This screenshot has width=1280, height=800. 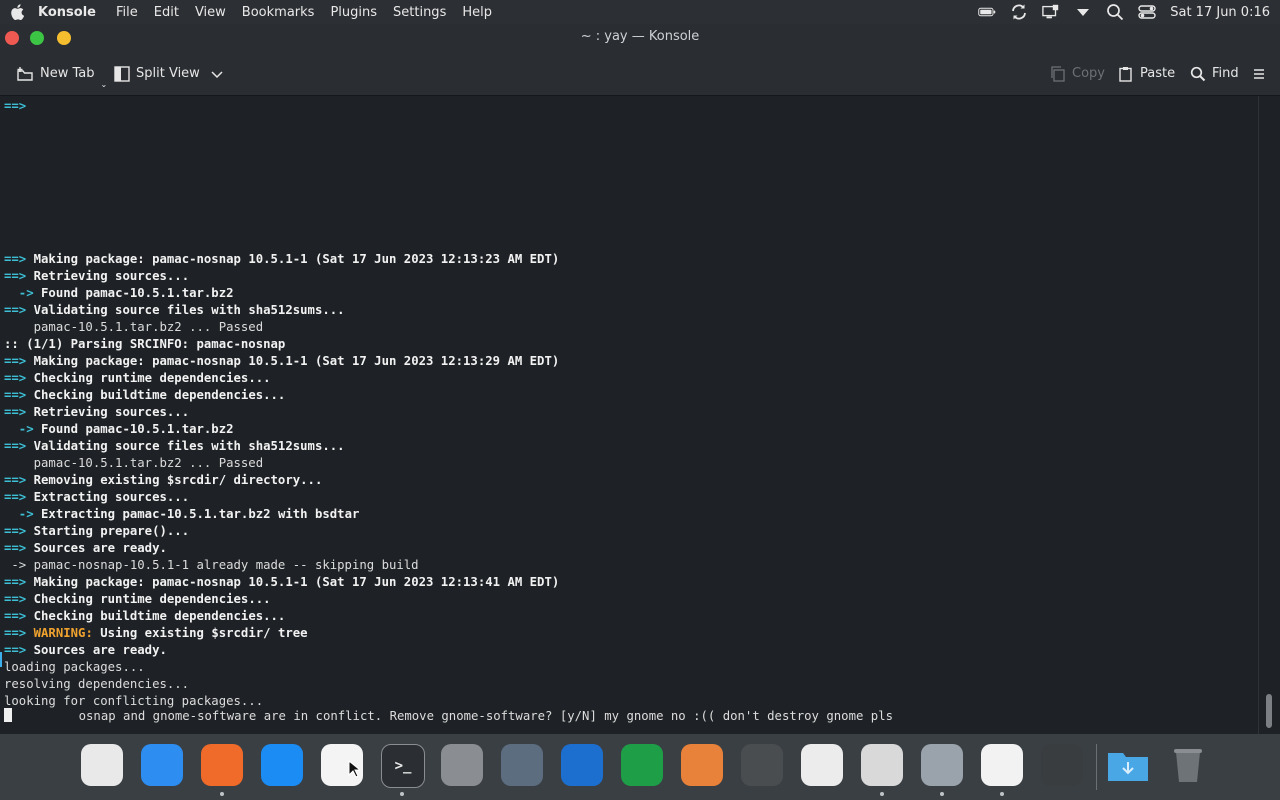 I want to click on disk-installer-icon, so click(x=942, y=765).